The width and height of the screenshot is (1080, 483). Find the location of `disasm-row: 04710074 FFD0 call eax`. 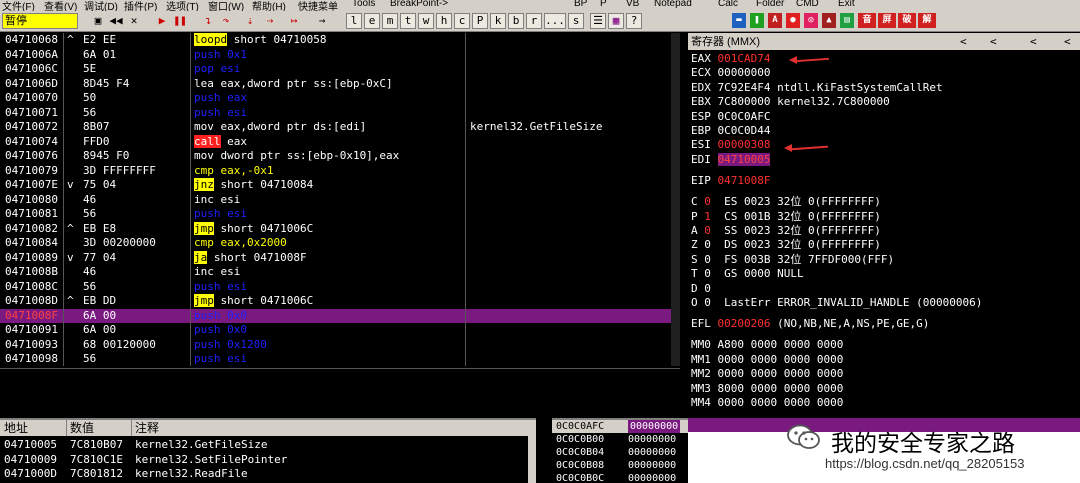

disasm-row: 04710074 FFD0 call eax is located at coordinates (340, 142).